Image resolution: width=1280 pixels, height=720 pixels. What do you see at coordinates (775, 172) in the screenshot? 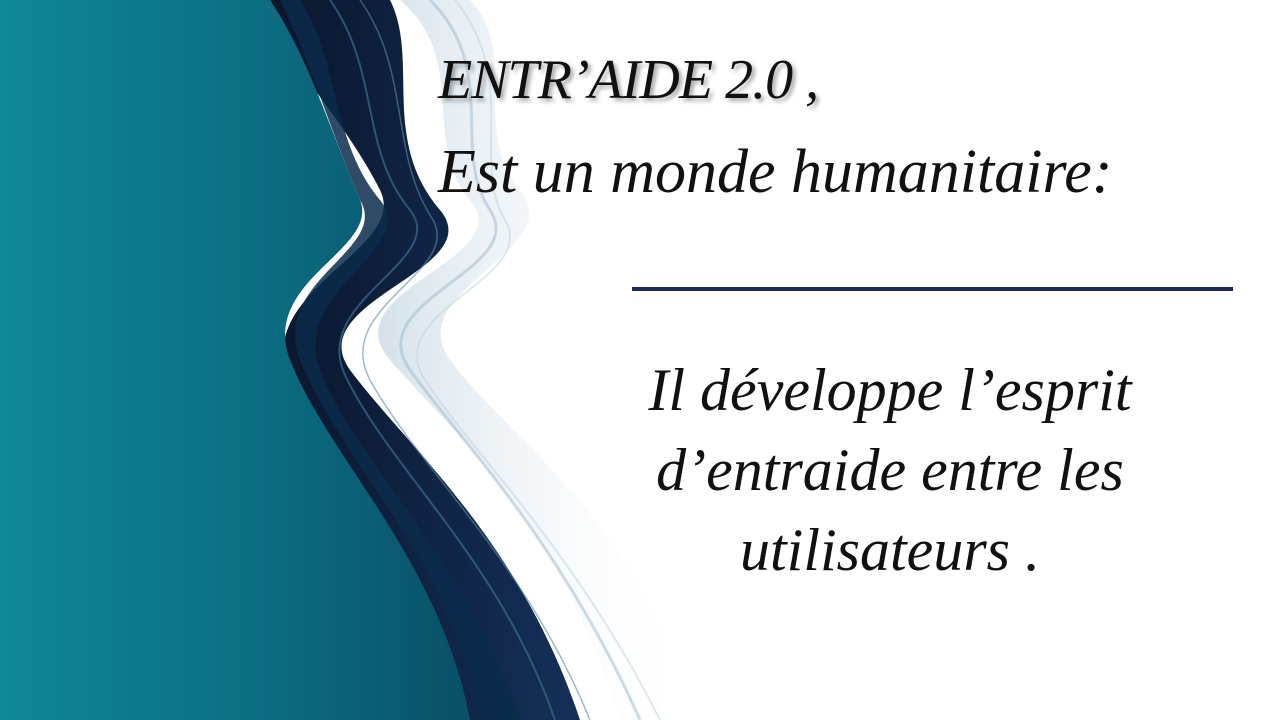
I see `slide-subtitle: Est un monde humanitaire:` at bounding box center [775, 172].